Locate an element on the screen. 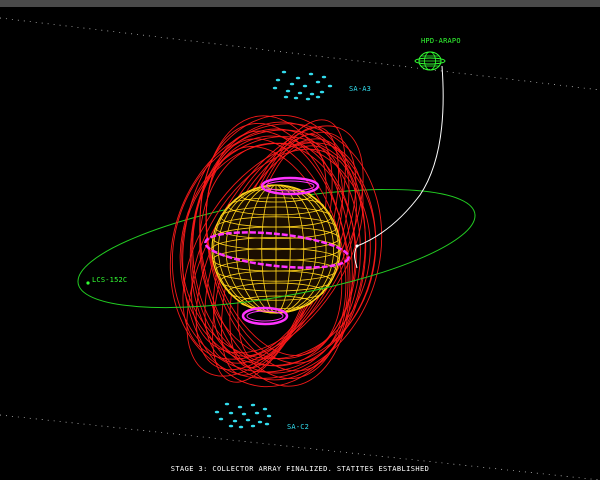  tether-line is located at coordinates (399, 167).